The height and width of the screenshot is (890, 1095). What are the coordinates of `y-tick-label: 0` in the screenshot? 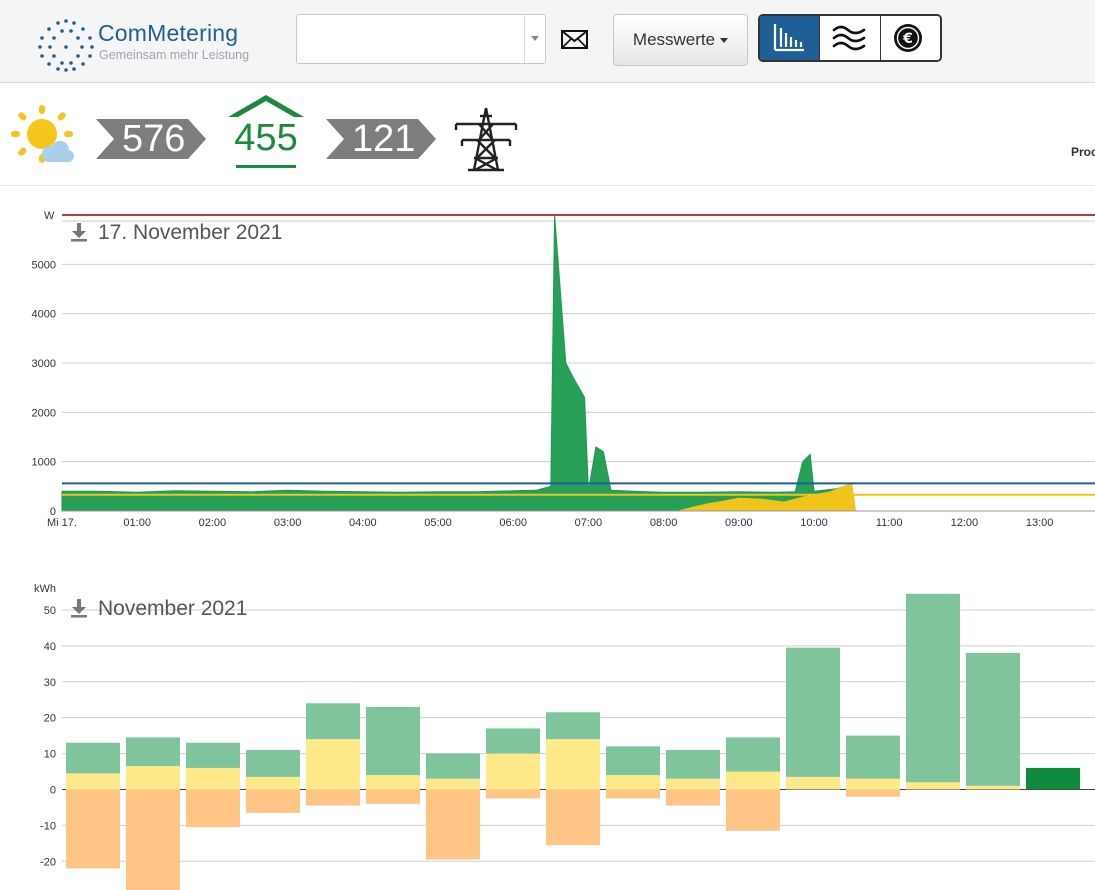 It's located at (53, 790).